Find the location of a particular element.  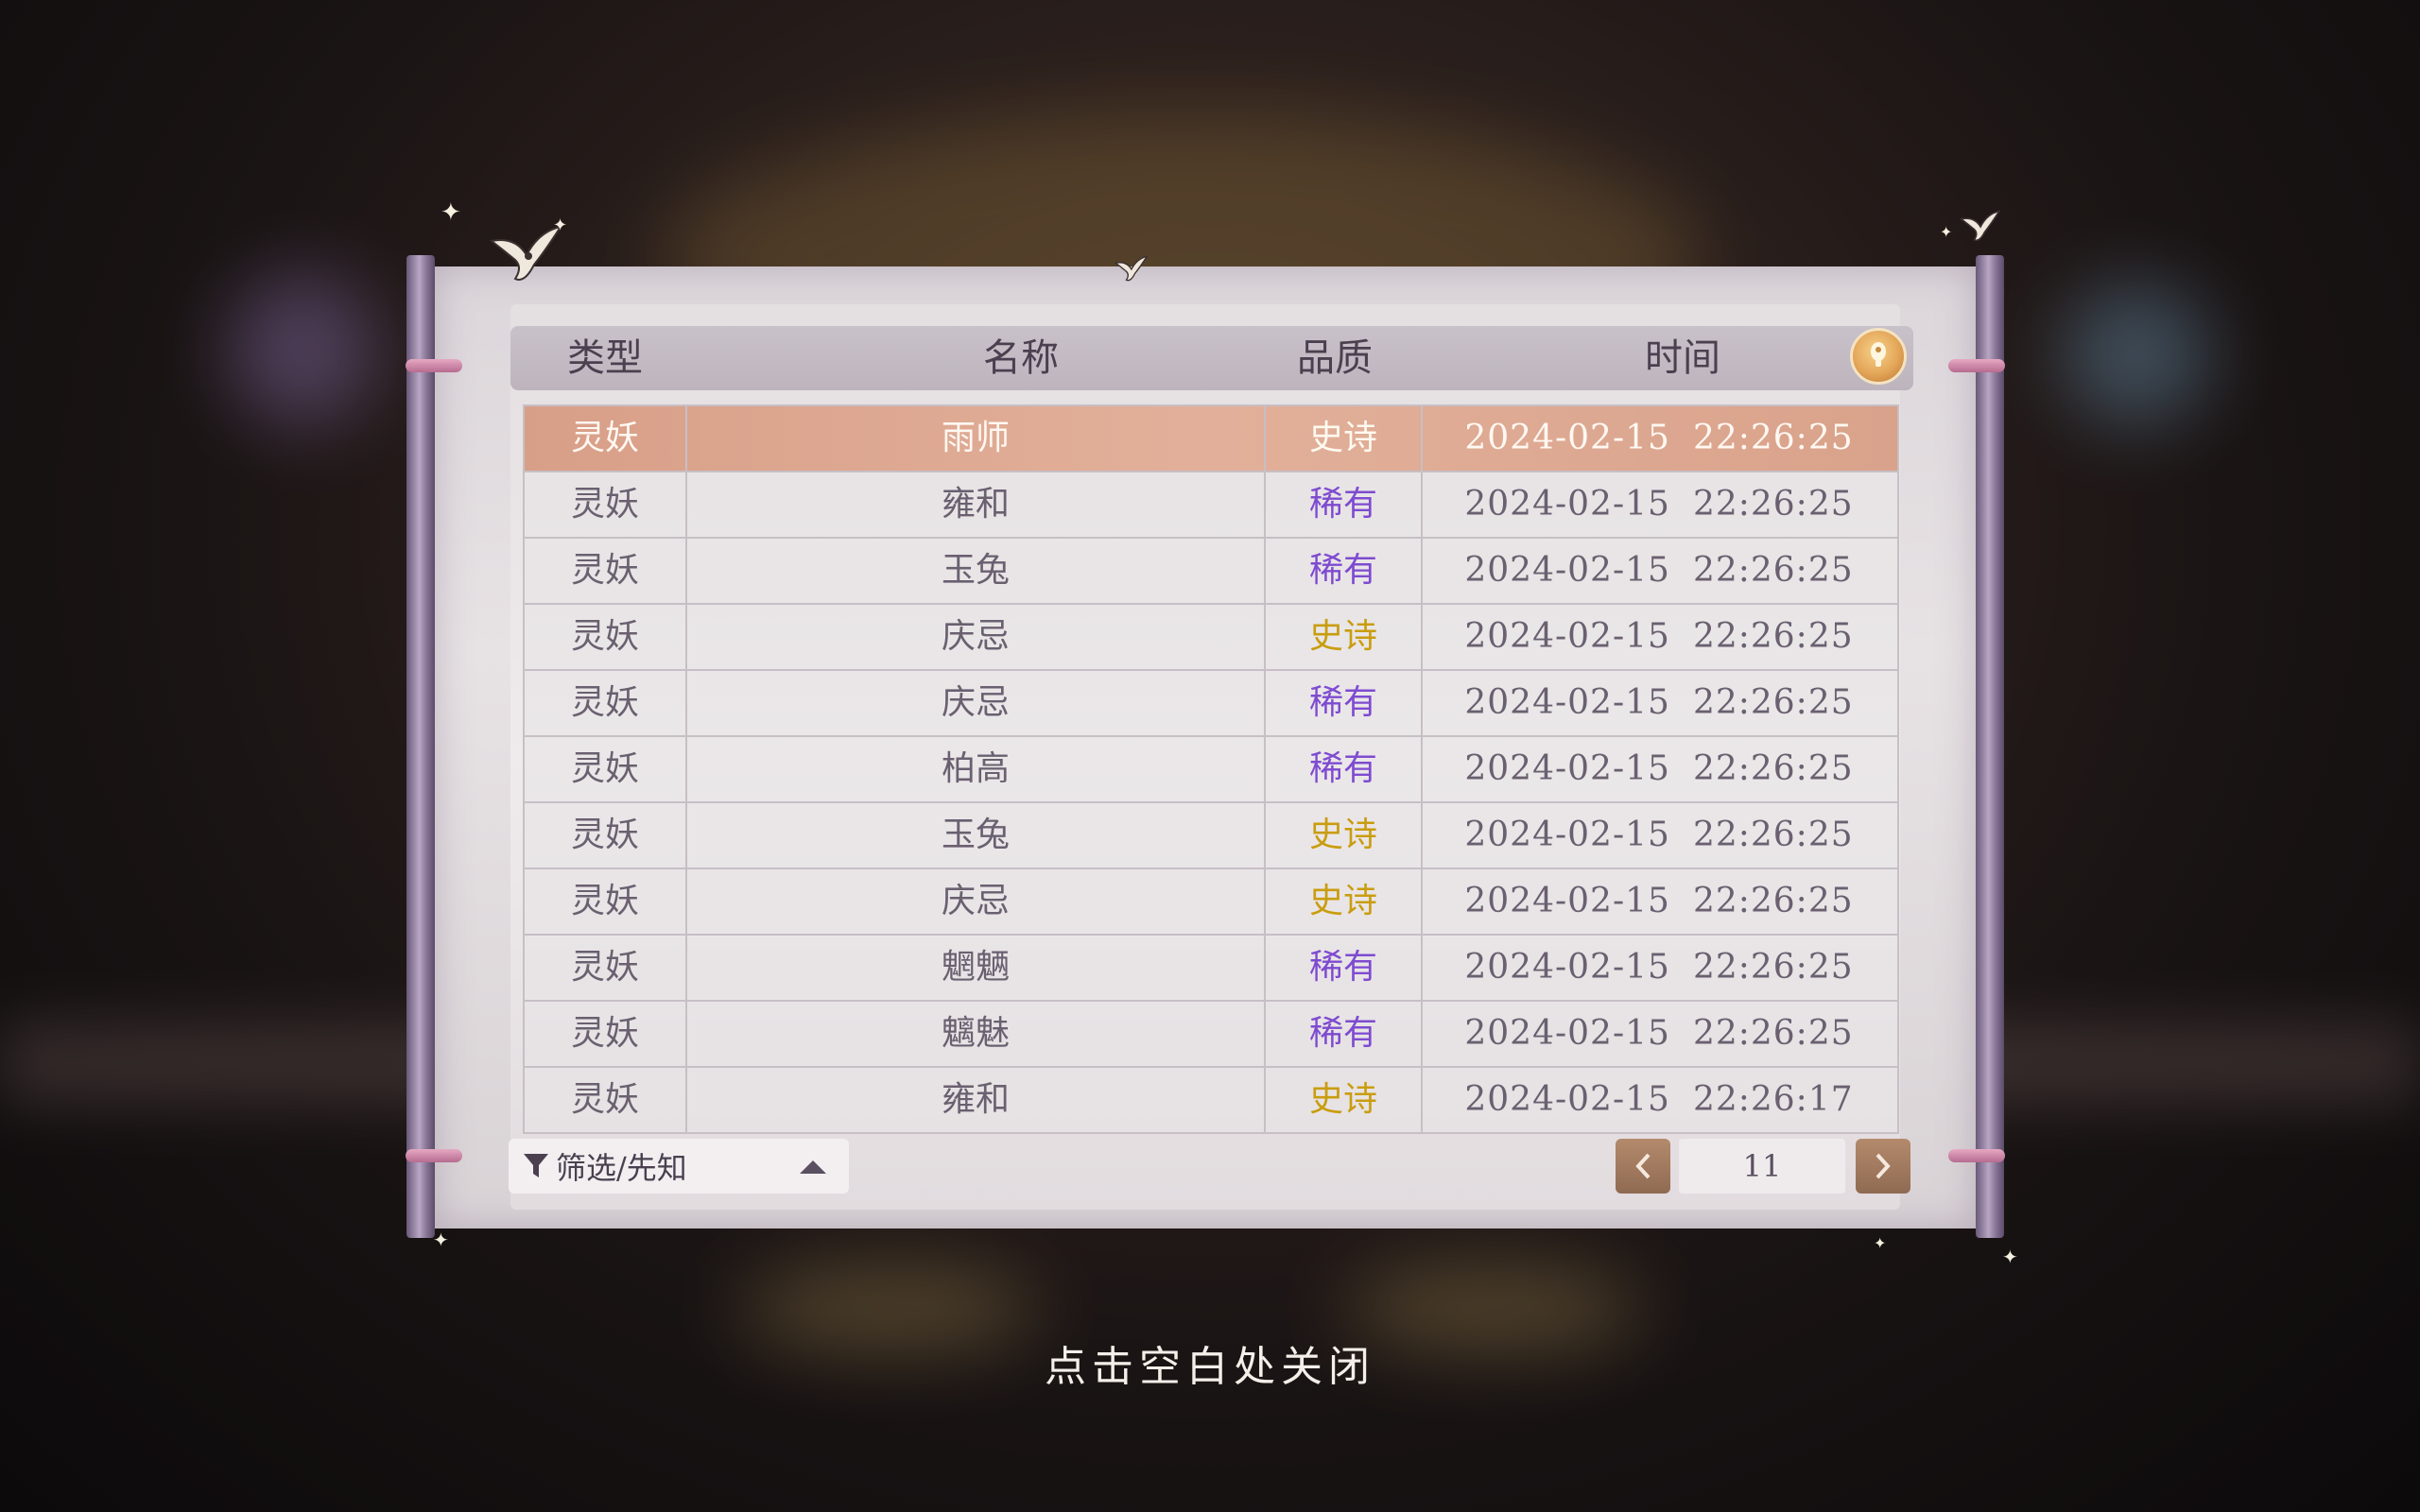

cell-name: 魍魉 is located at coordinates (977, 968).